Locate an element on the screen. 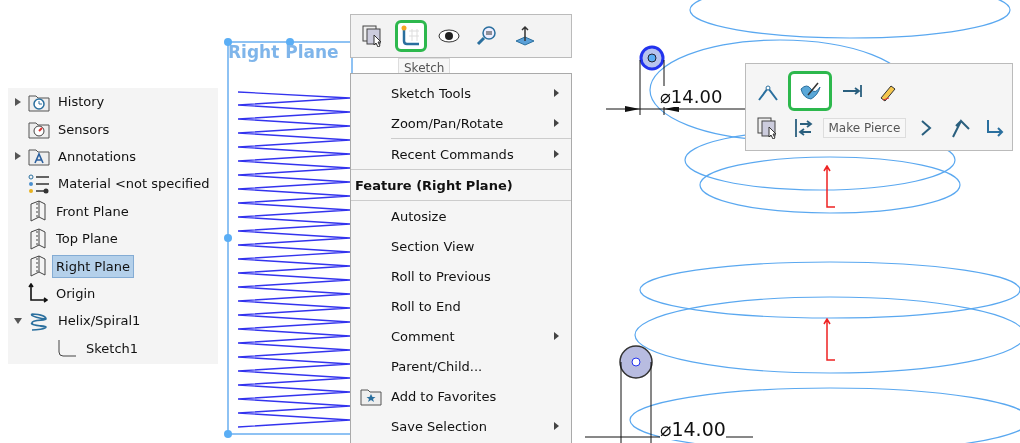 Image resolution: width=1020 pixels, height=443 pixels. tree-item: Front Plane is located at coordinates (92, 211).